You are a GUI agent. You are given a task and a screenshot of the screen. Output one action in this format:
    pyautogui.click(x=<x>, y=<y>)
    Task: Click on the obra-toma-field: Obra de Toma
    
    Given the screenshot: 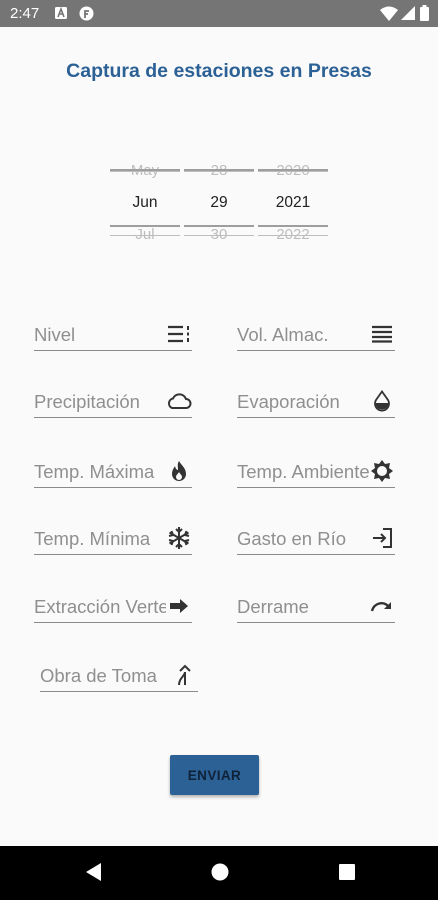 What is the action you would take?
    pyautogui.click(x=119, y=675)
    